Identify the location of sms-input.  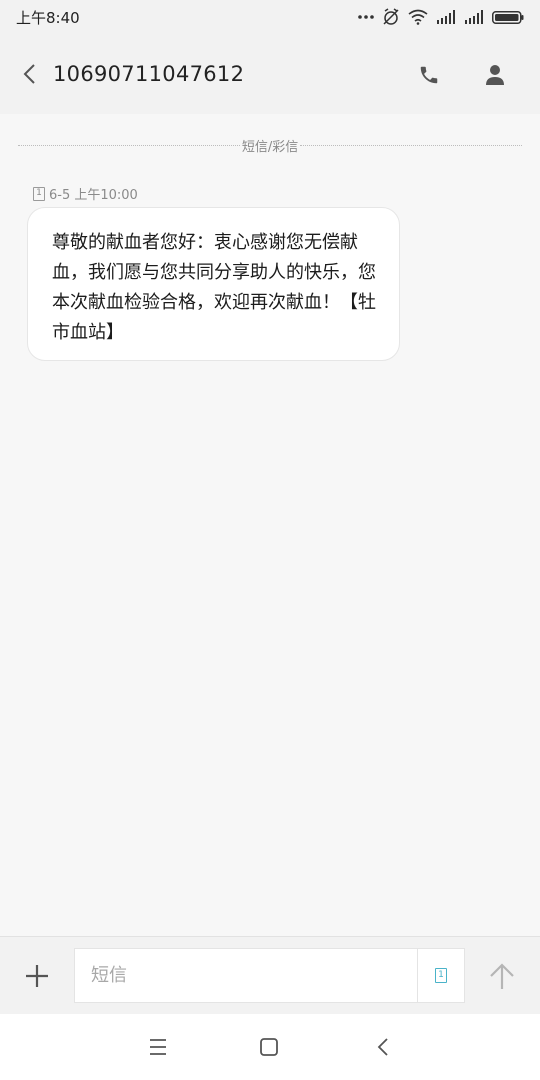
(246, 975).